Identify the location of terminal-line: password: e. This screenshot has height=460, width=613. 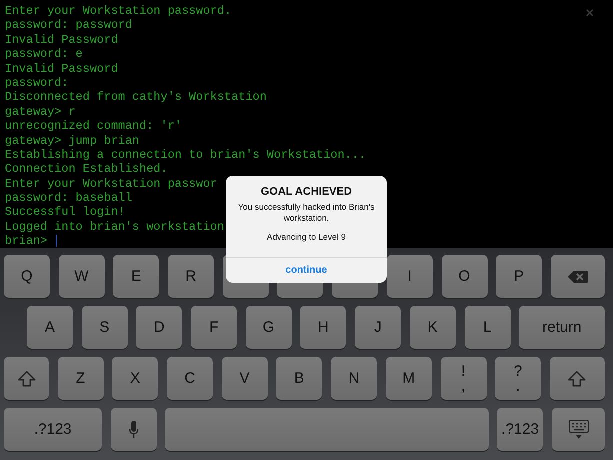
(44, 54).